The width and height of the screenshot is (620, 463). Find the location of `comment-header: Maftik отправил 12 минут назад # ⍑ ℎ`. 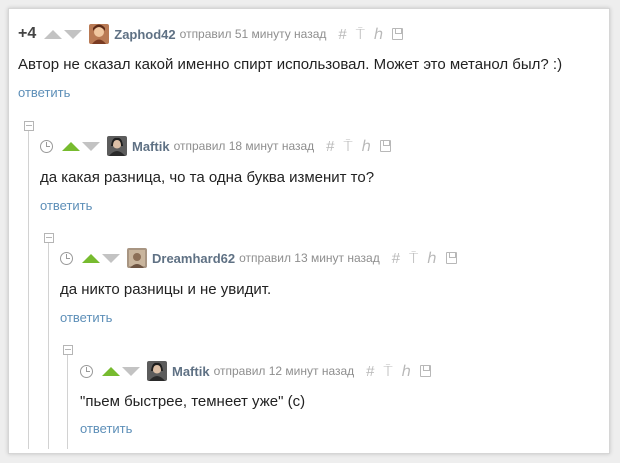

comment-header: Maftik отправил 12 минут назад # ⍑ ℎ is located at coordinates (256, 371).